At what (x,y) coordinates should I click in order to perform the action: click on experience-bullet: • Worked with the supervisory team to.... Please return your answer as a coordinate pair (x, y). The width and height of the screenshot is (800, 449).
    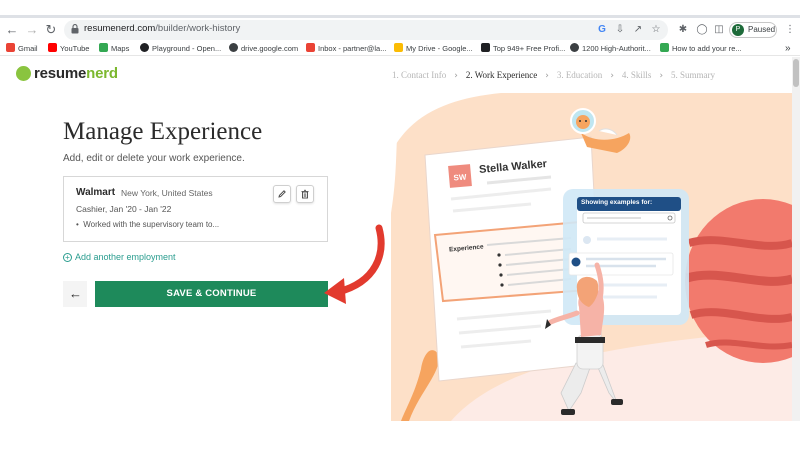
    Looking at the image, I should click on (148, 224).